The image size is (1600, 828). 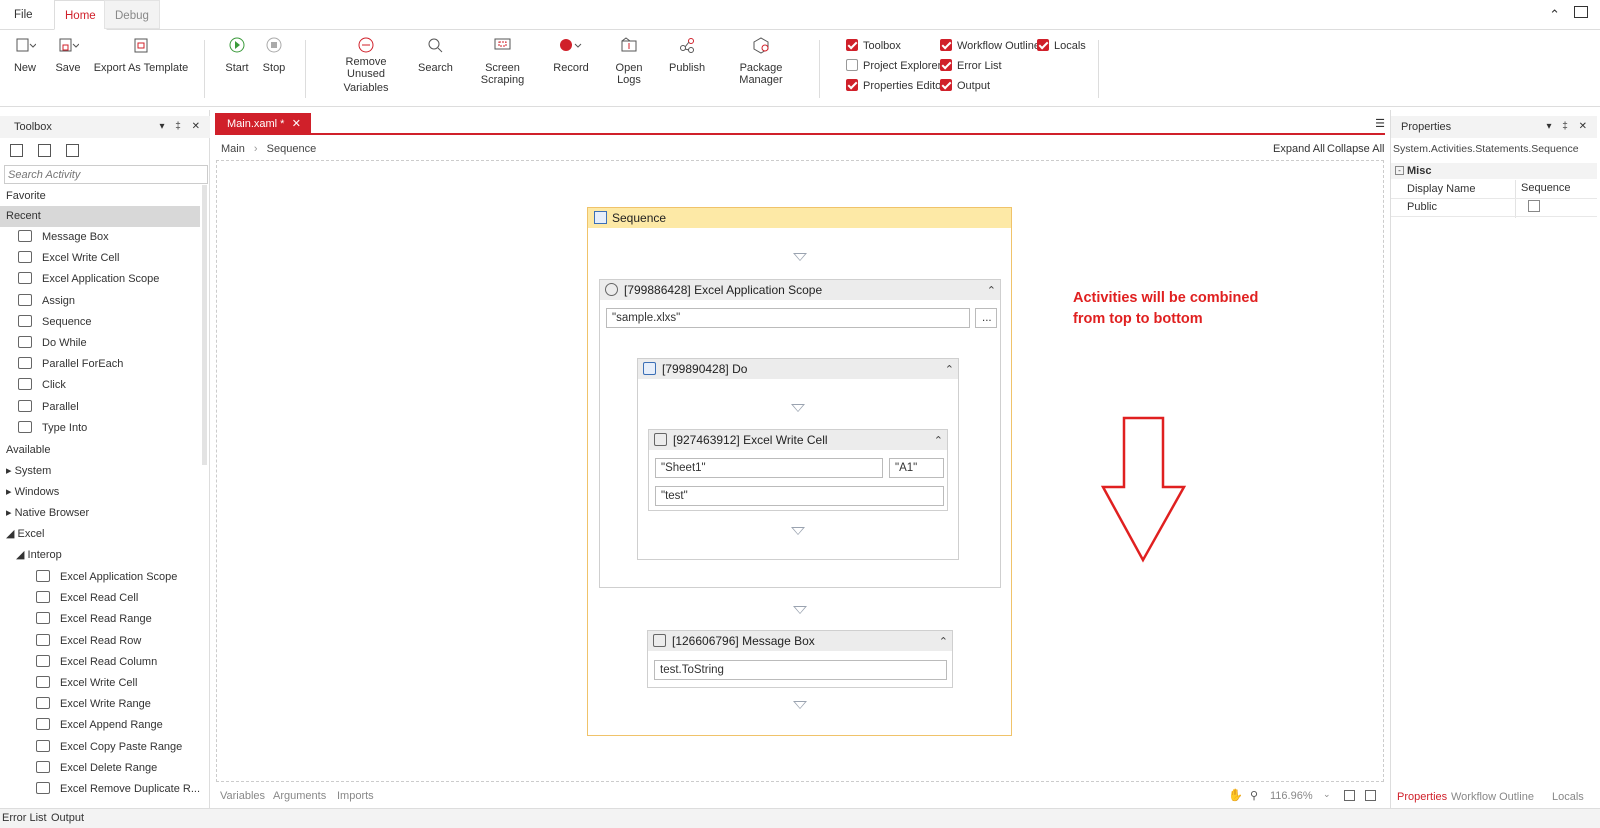 What do you see at coordinates (355, 796) in the screenshot?
I see `imports-tab: Imports` at bounding box center [355, 796].